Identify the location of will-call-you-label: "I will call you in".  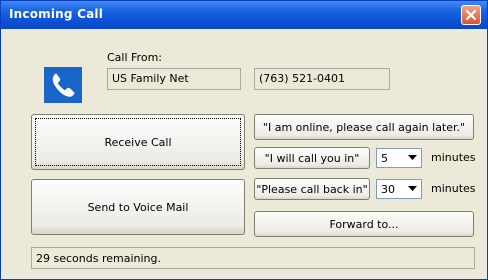
(312, 158).